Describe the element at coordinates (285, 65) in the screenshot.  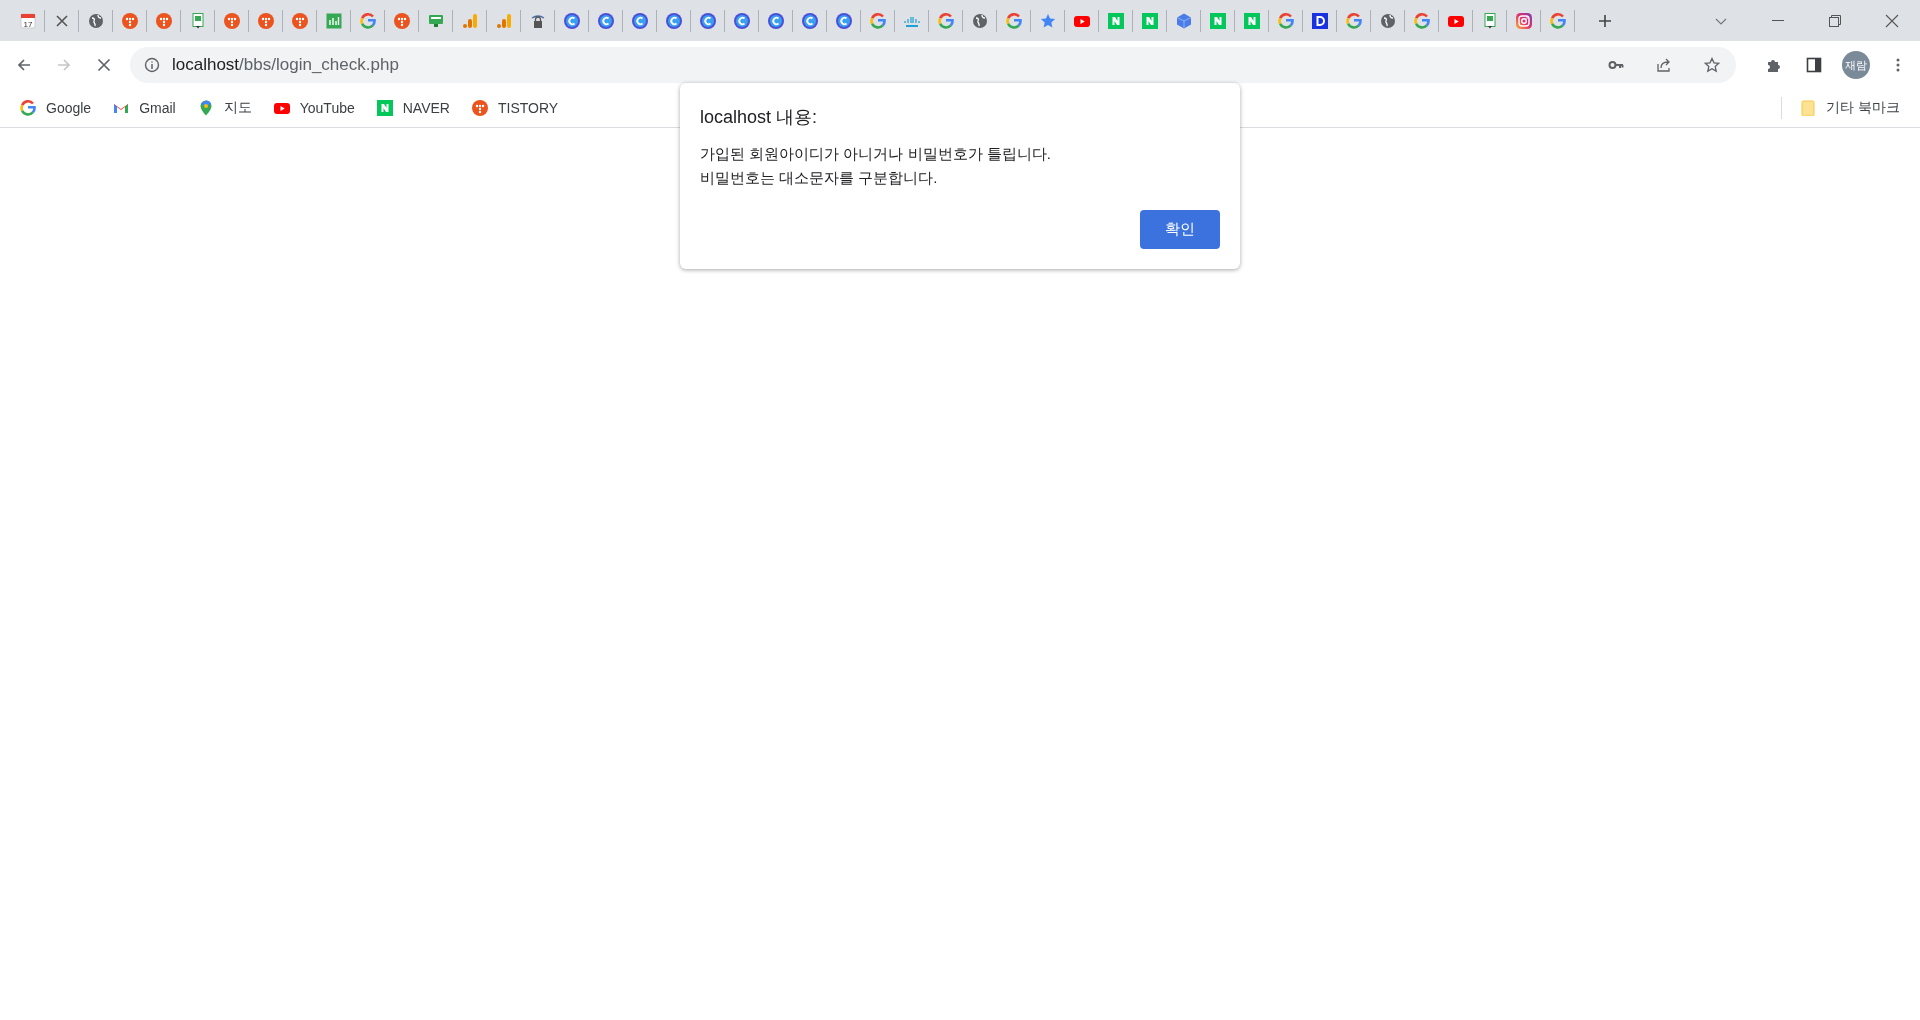
I see `url-text: localhost/bbs/login_check.php` at that location.